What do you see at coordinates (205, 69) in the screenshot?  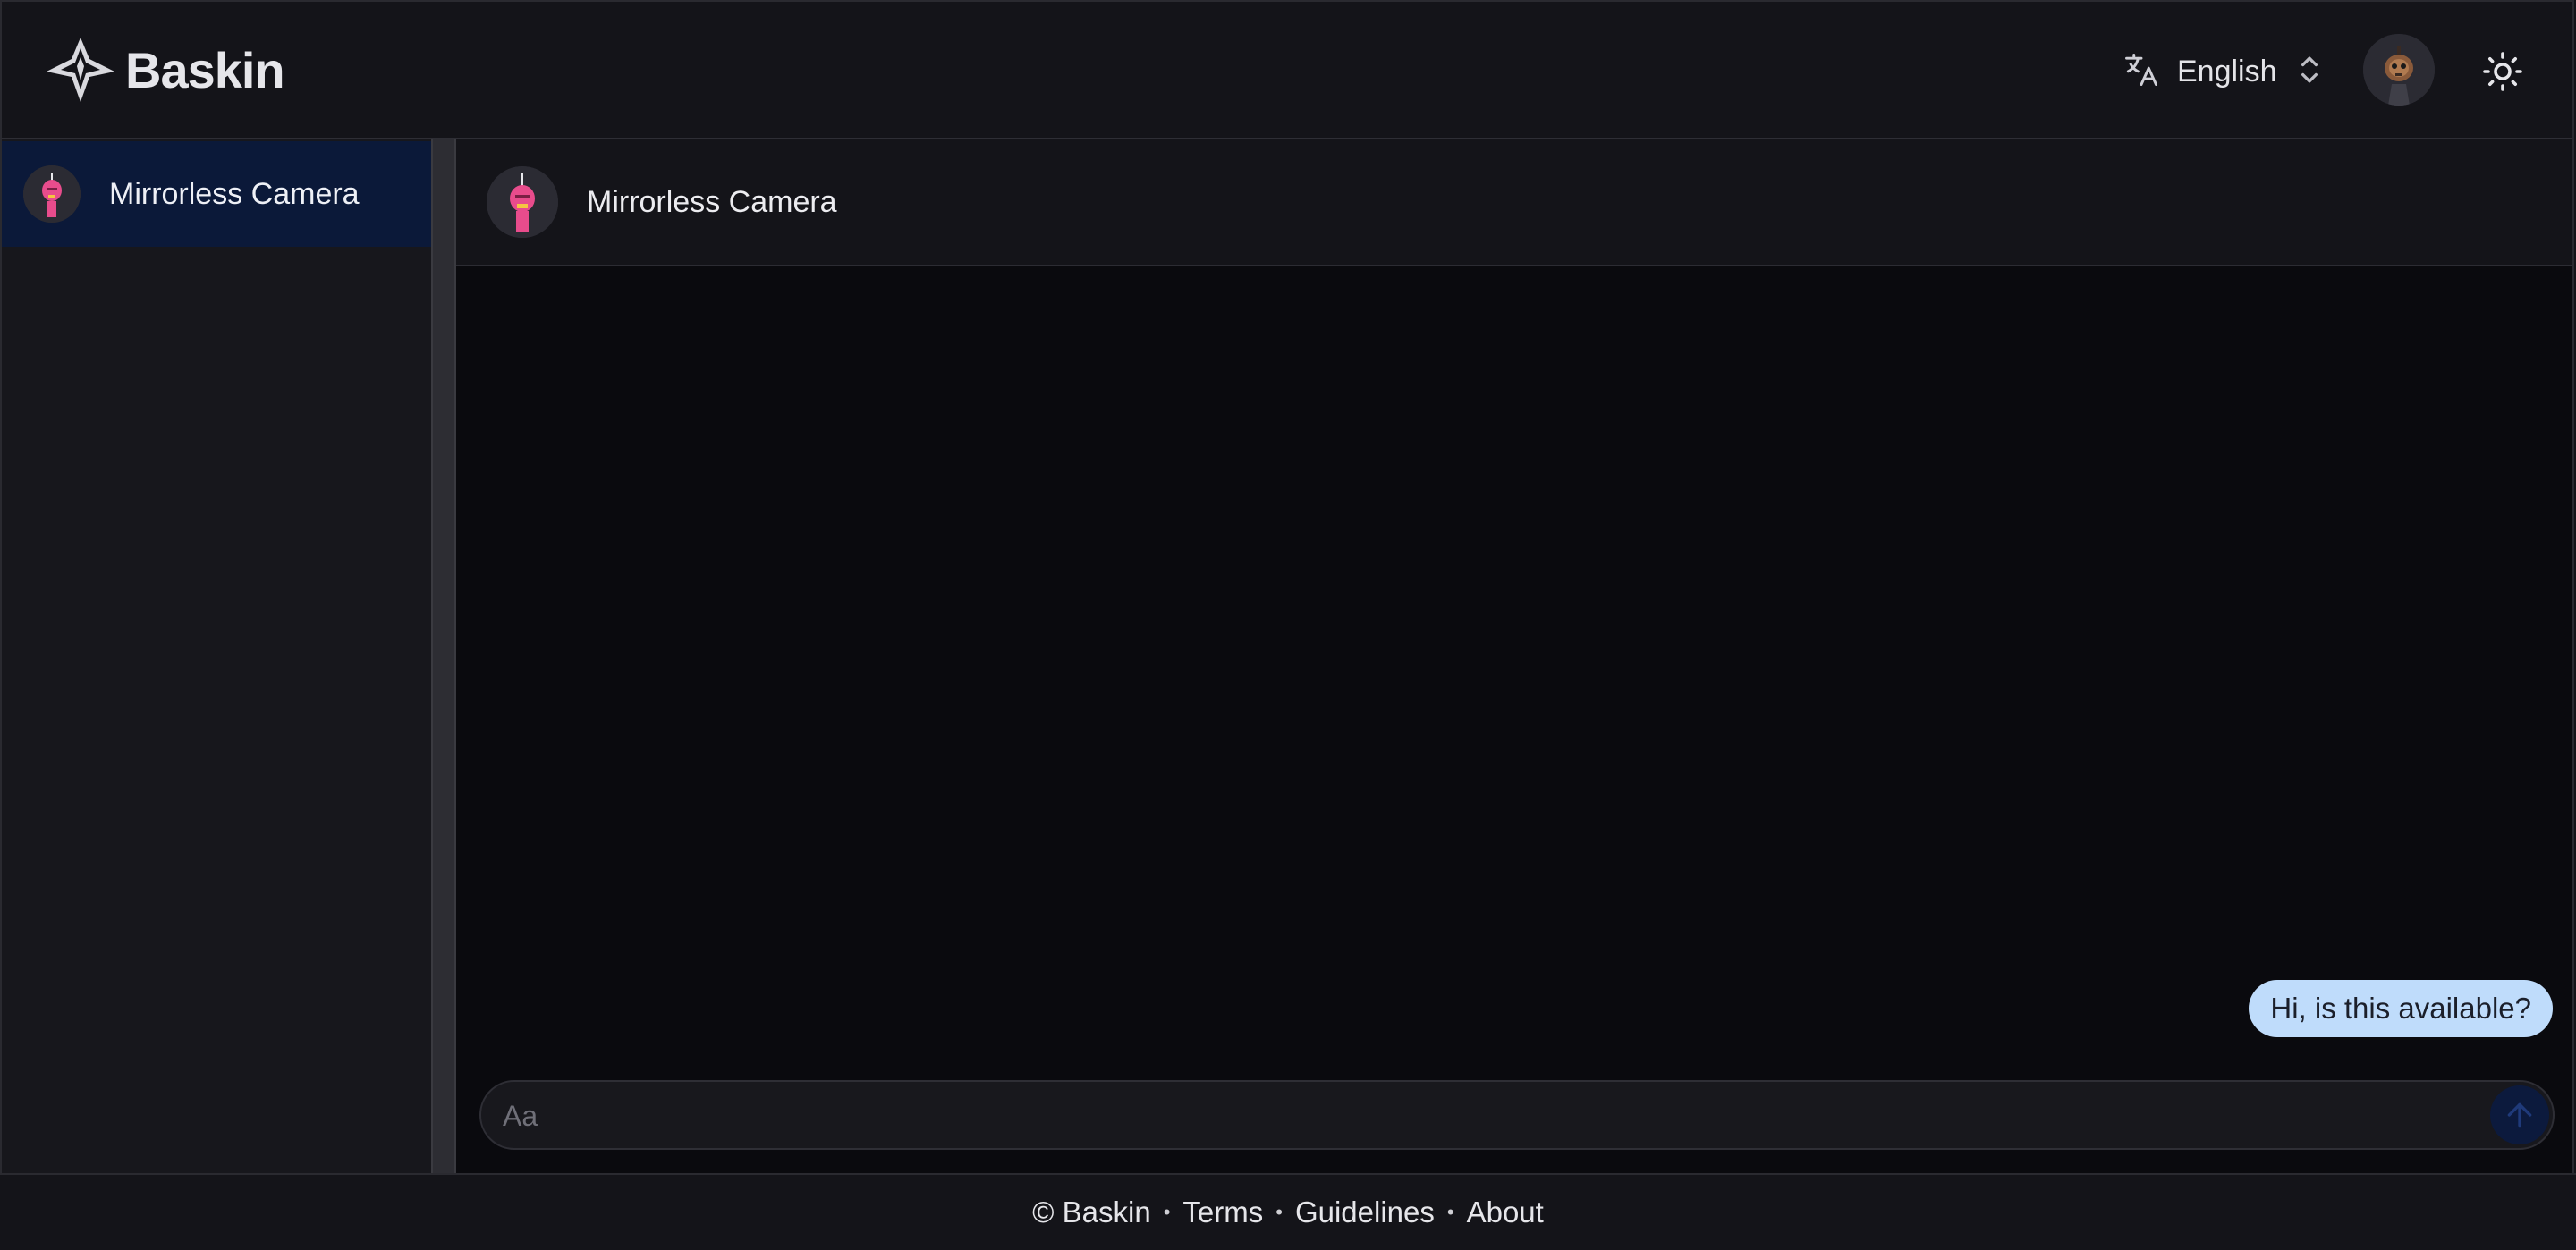 I see `brand-name: Baskin` at bounding box center [205, 69].